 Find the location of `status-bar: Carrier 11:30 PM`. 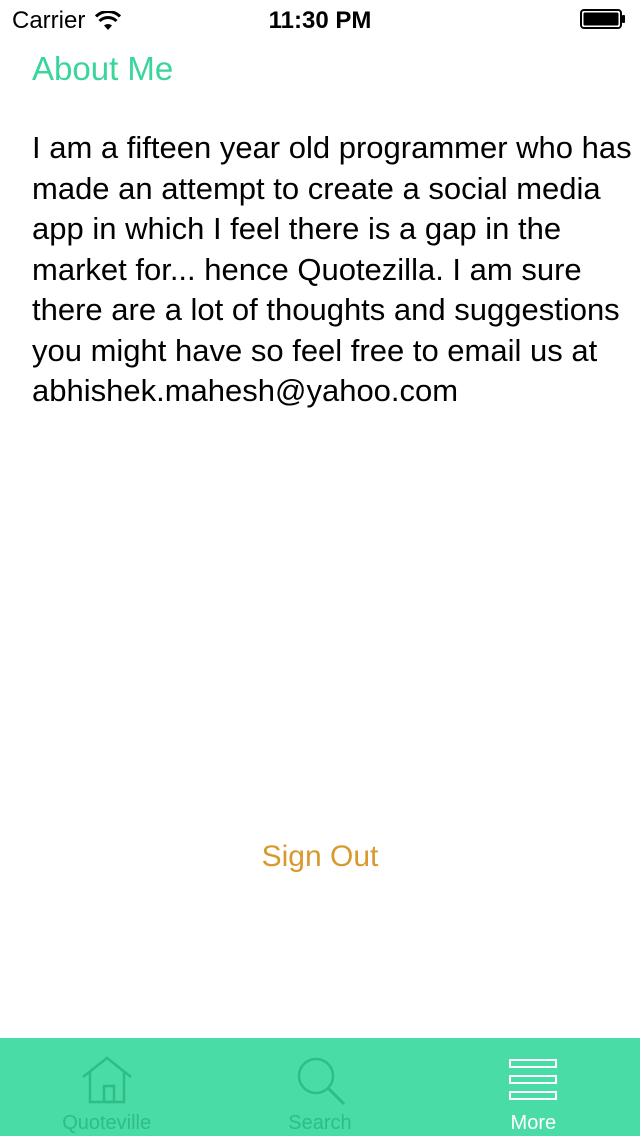

status-bar: Carrier 11:30 PM is located at coordinates (320, 20).